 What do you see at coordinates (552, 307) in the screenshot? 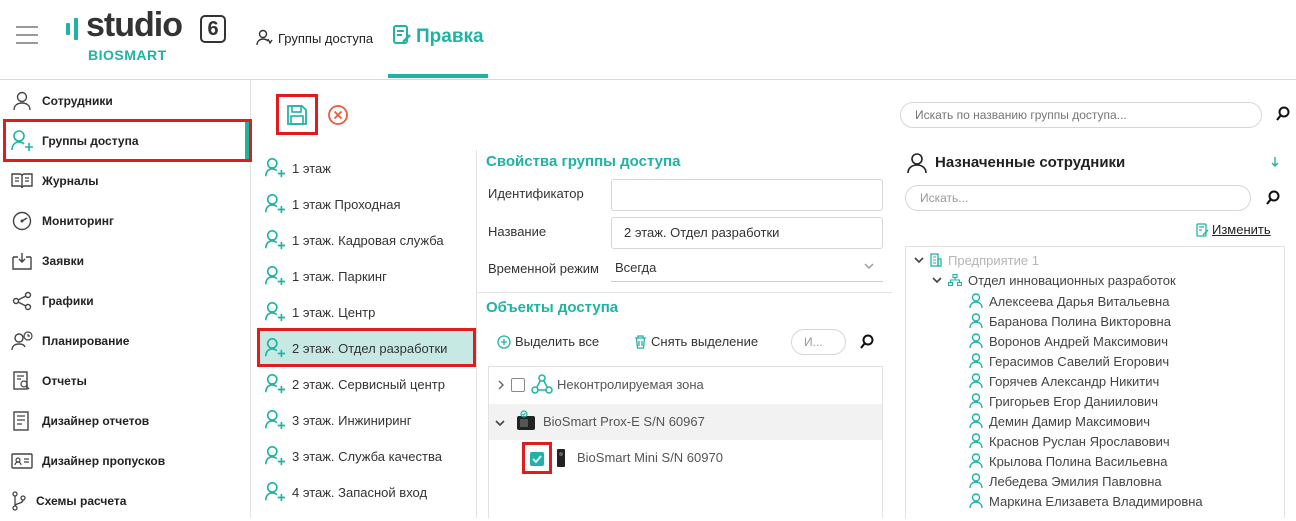
I see `access-objects-title: Объекты доступа` at bounding box center [552, 307].